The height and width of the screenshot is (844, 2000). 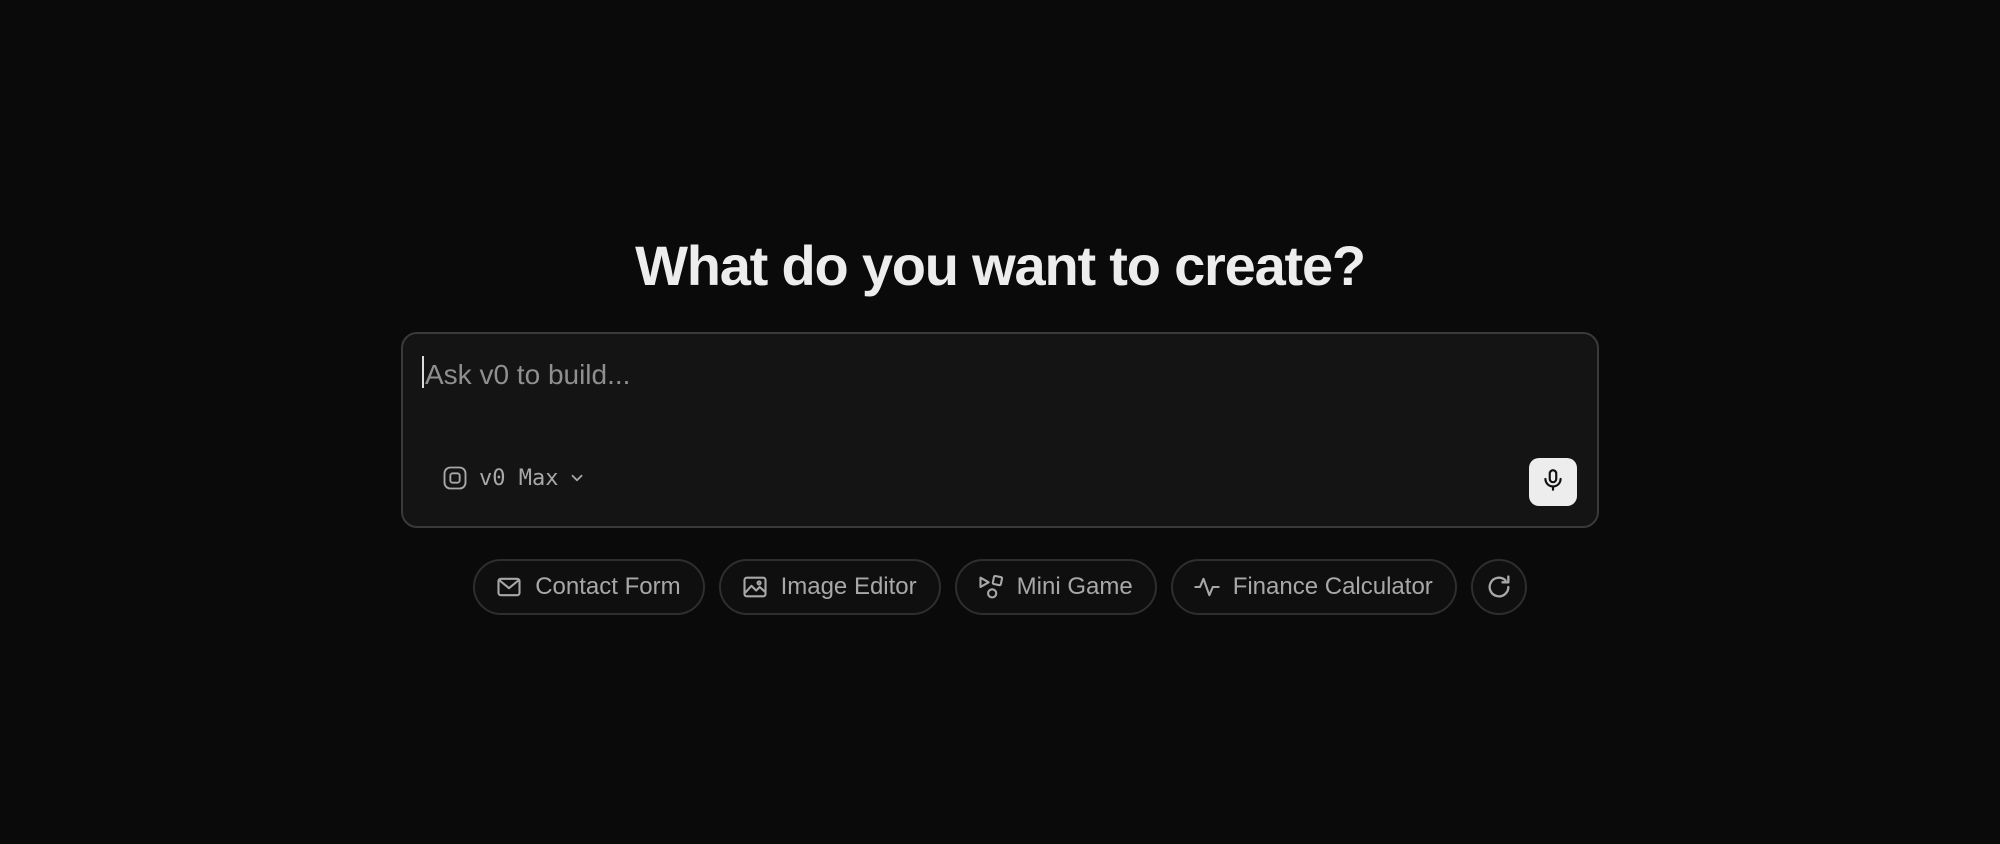 I want to click on suggestion-finance-calculator: Finance Calculator, so click(x=1313, y=587).